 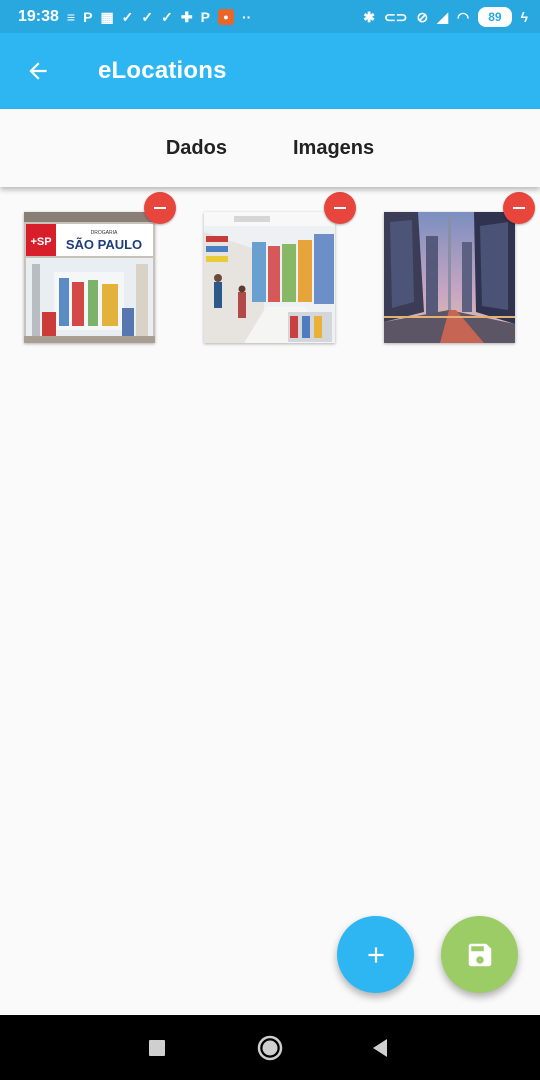 I want to click on home-button, so click(x=270, y=1047).